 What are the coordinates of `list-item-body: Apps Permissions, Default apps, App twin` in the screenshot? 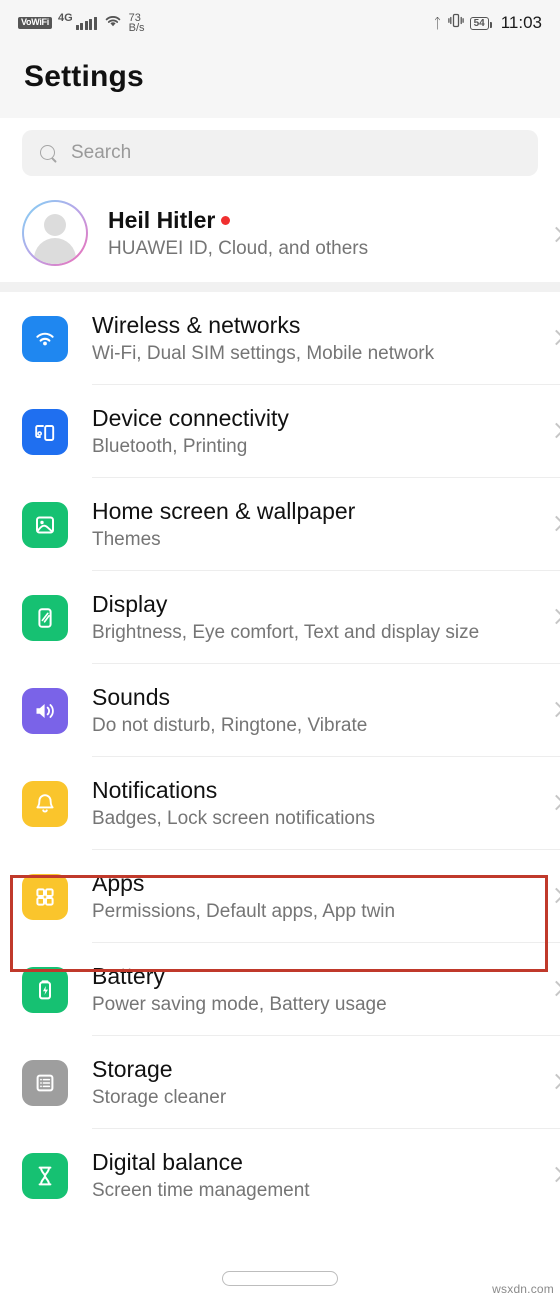 It's located at (326, 896).